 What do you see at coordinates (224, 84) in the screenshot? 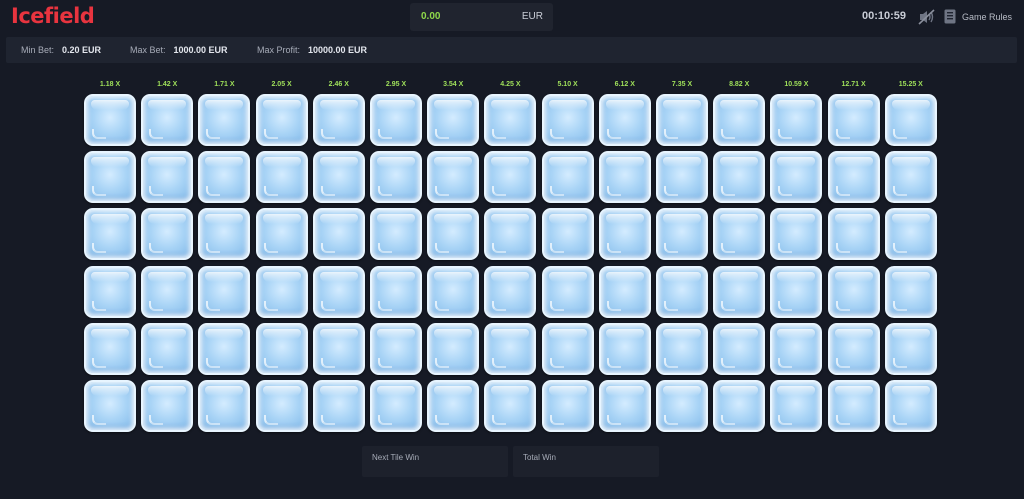
I see `column-multiplier: 1.71 X` at bounding box center [224, 84].